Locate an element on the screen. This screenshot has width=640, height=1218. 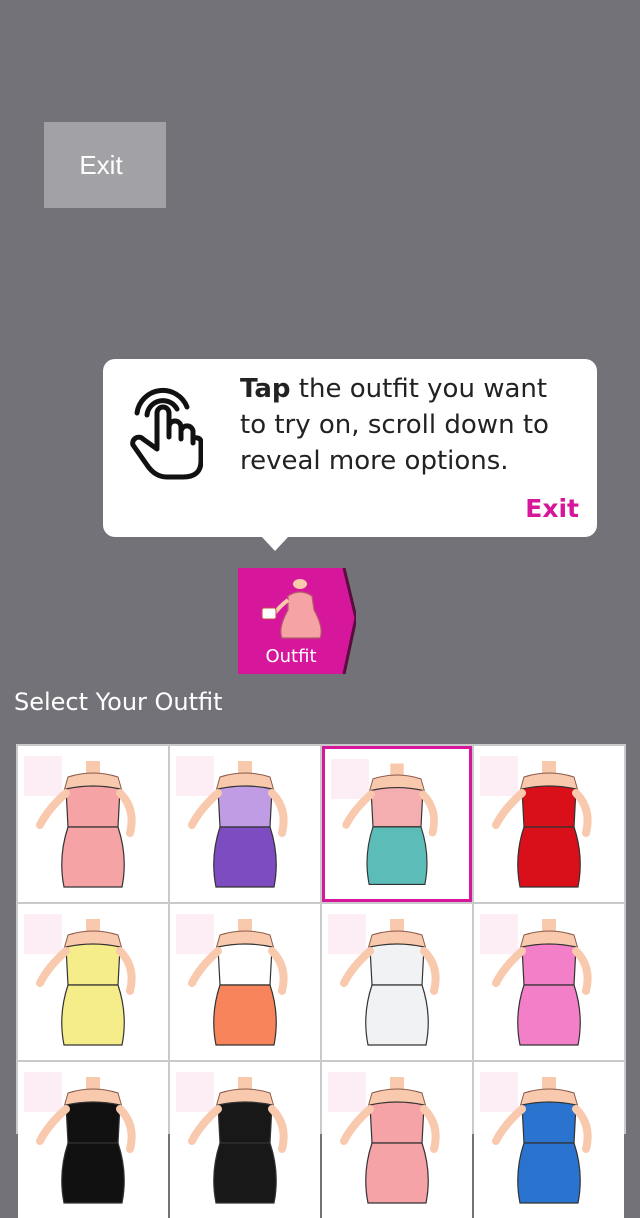
outfit-option-blue-top is located at coordinates (549, 1140).